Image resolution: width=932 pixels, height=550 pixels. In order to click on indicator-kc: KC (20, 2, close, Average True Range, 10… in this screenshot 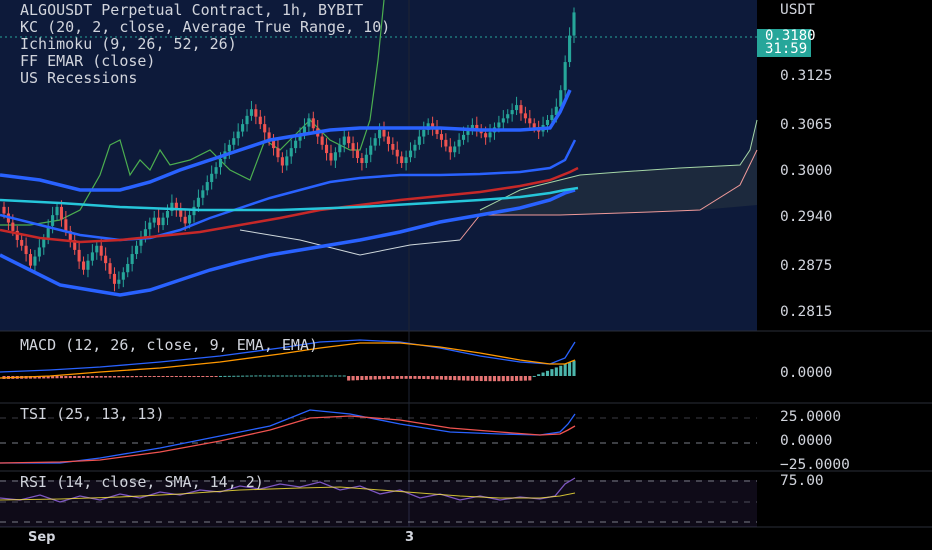, I will do `click(205, 27)`.